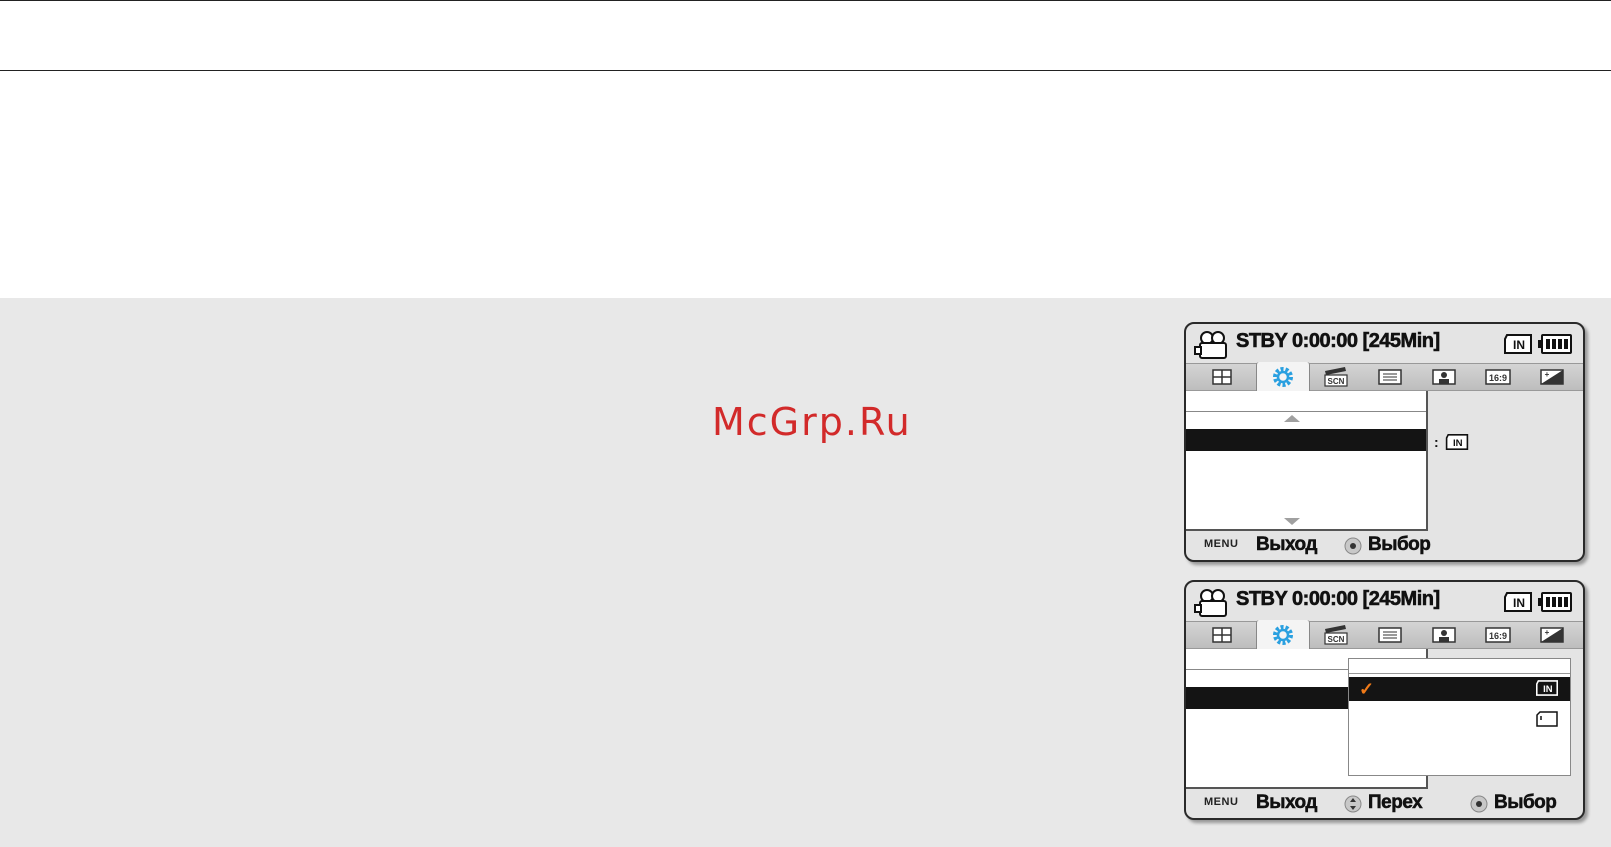 Image resolution: width=1611 pixels, height=847 pixels. What do you see at coordinates (1306, 440) in the screenshot?
I see `menu-item-selected` at bounding box center [1306, 440].